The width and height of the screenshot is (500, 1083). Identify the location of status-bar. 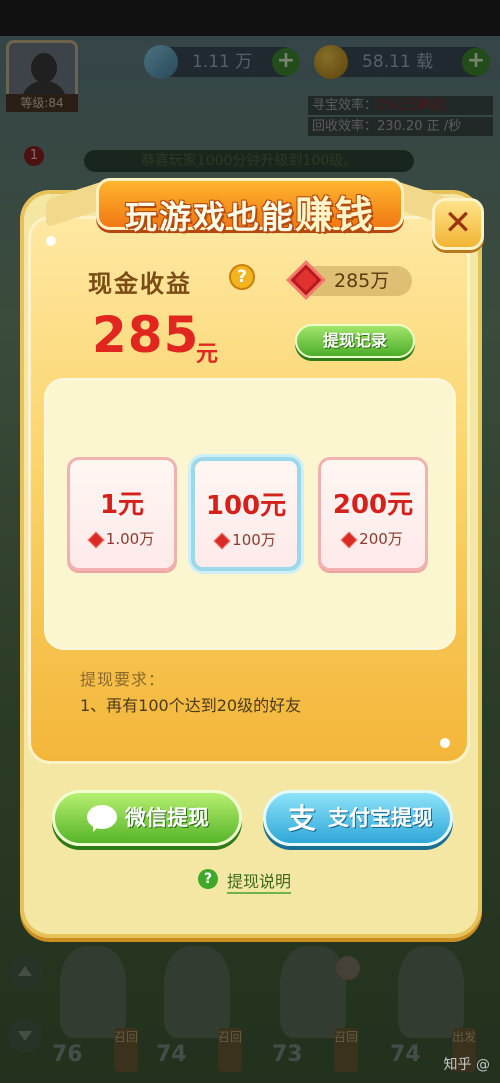
(250, 18).